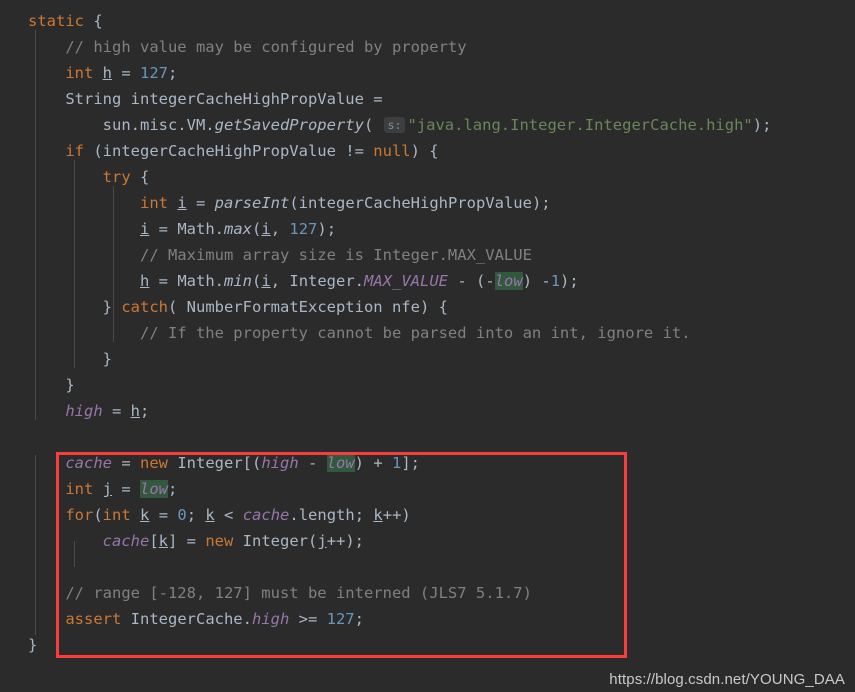  What do you see at coordinates (252, 203) in the screenshot?
I see `method-parseInt: parseInt` at bounding box center [252, 203].